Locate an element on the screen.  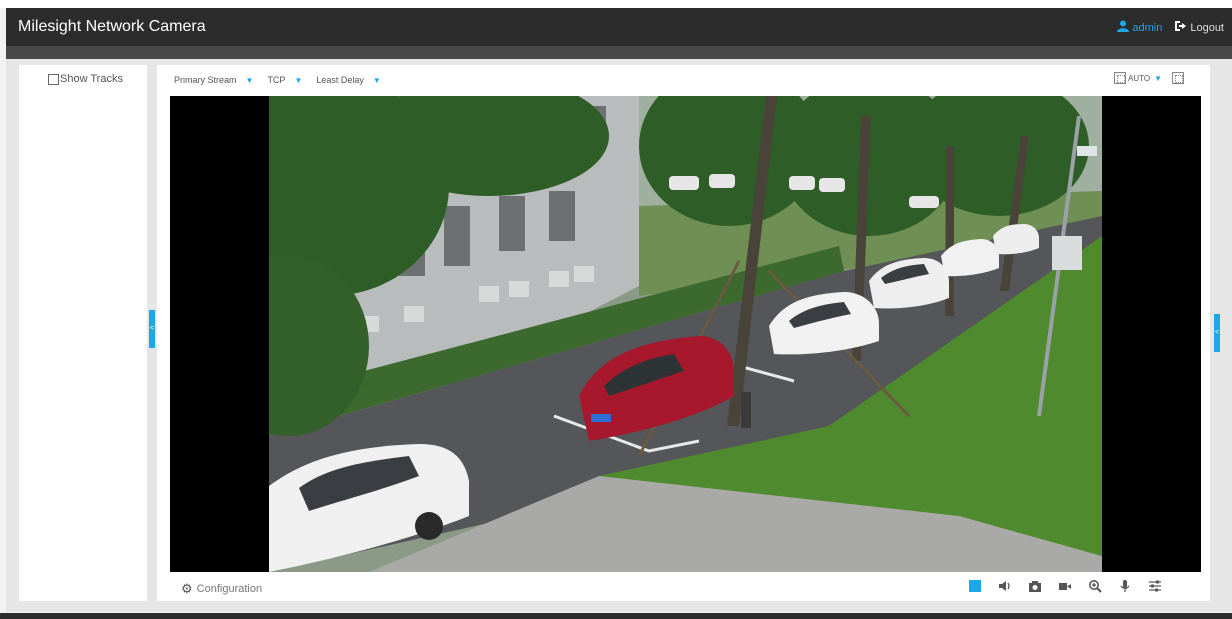
stream-select: Primary Stream is located at coordinates (205, 80).